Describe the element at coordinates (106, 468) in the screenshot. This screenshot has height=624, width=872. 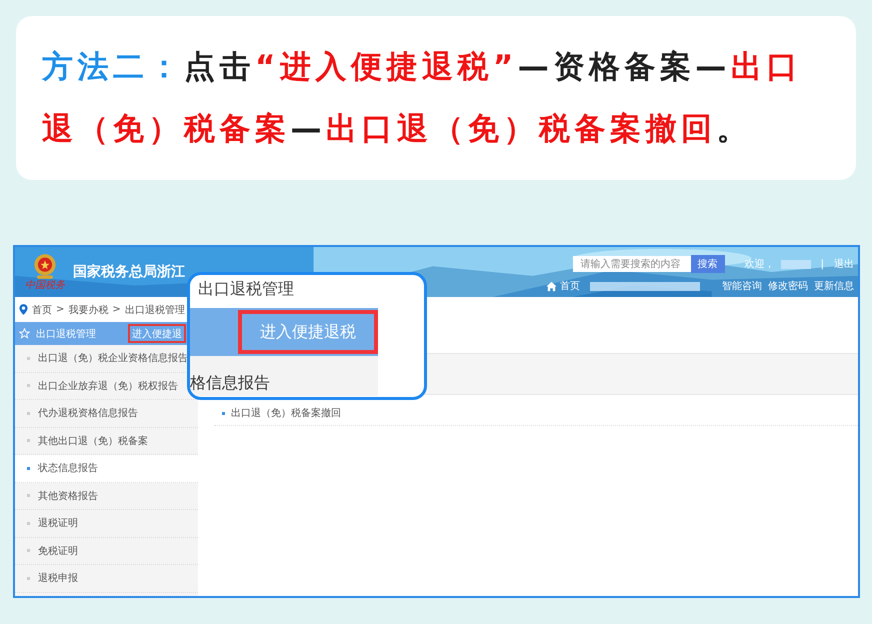
I see `sidebar-item: 状态信息报告` at that location.